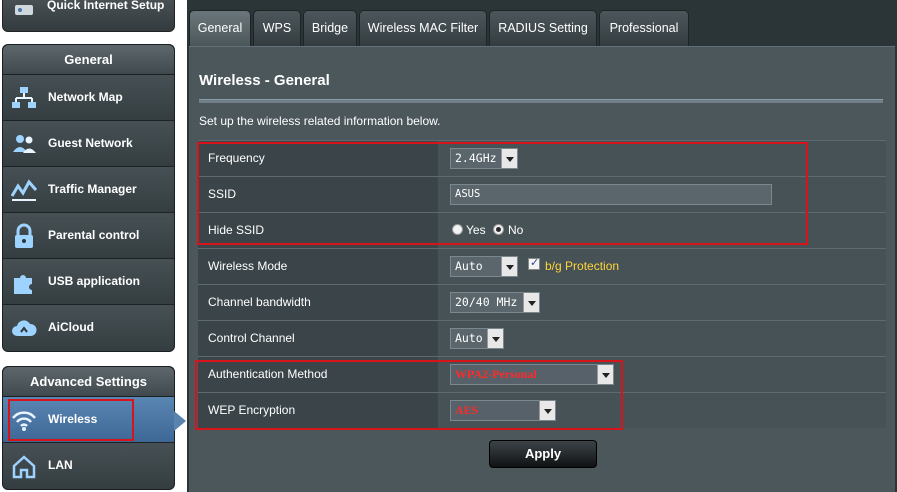  Describe the element at coordinates (318, 194) in the screenshot. I see `ssid-label: SSID` at that location.